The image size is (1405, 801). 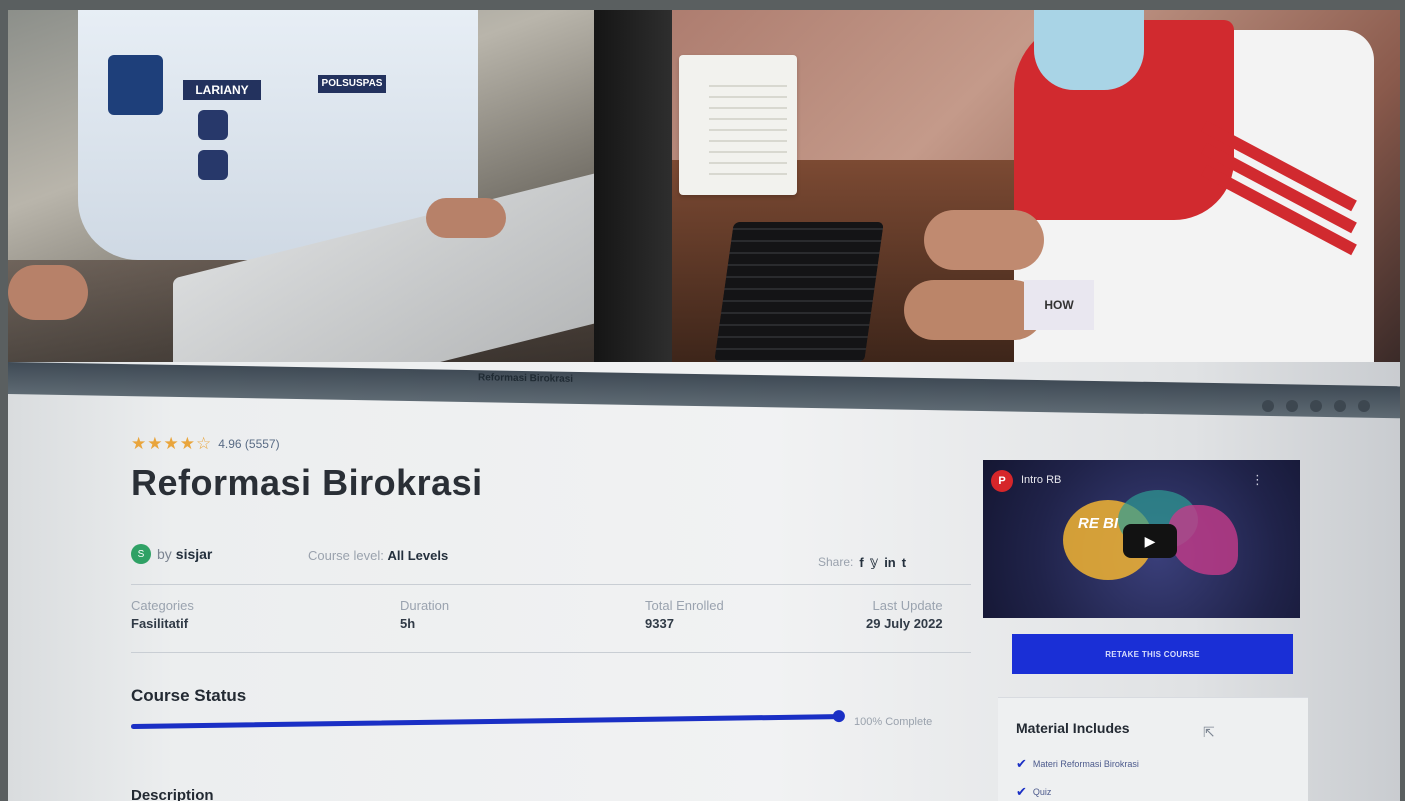 What do you see at coordinates (162, 623) in the screenshot?
I see `meta-value: Fasilitatif` at bounding box center [162, 623].